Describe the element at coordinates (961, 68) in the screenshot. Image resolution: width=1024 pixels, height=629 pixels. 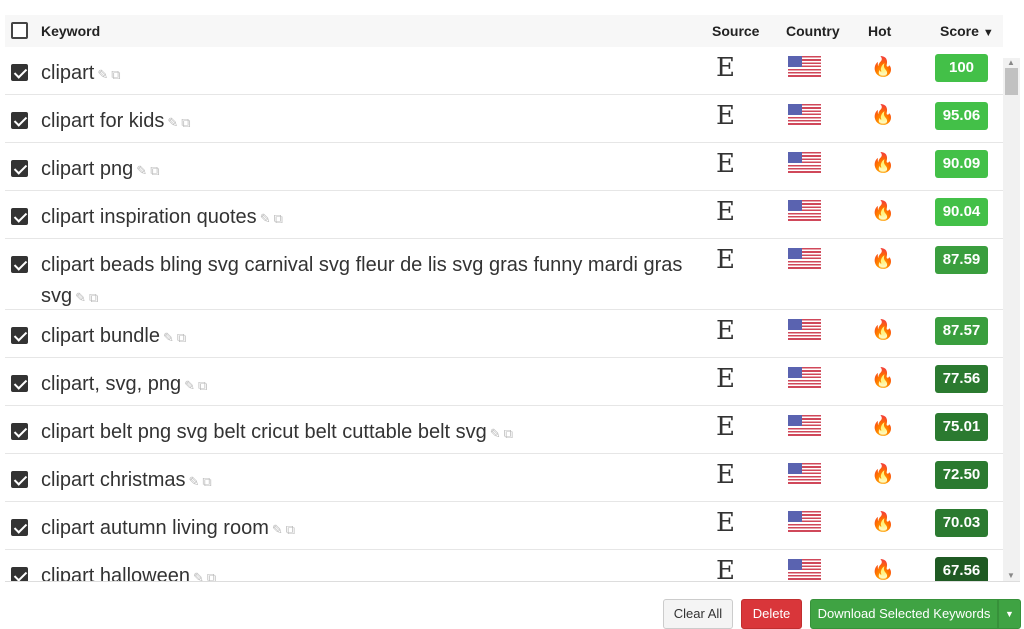
I see `score-badge: 100` at that location.